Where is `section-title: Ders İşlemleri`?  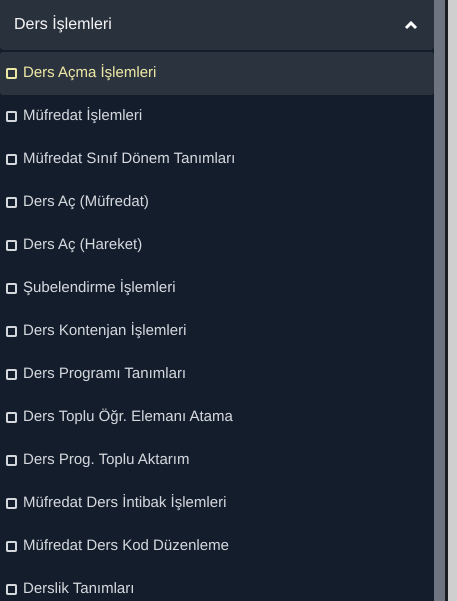
section-title: Ders İşlemleri is located at coordinates (63, 24).